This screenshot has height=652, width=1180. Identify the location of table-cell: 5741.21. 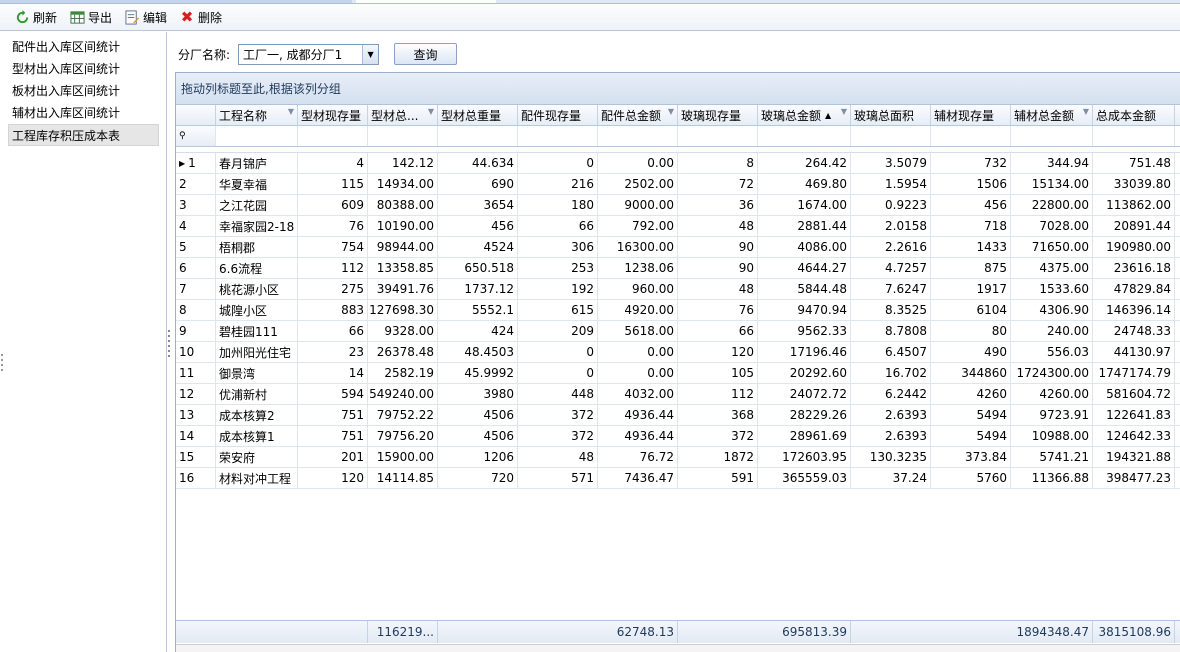
(1052, 457).